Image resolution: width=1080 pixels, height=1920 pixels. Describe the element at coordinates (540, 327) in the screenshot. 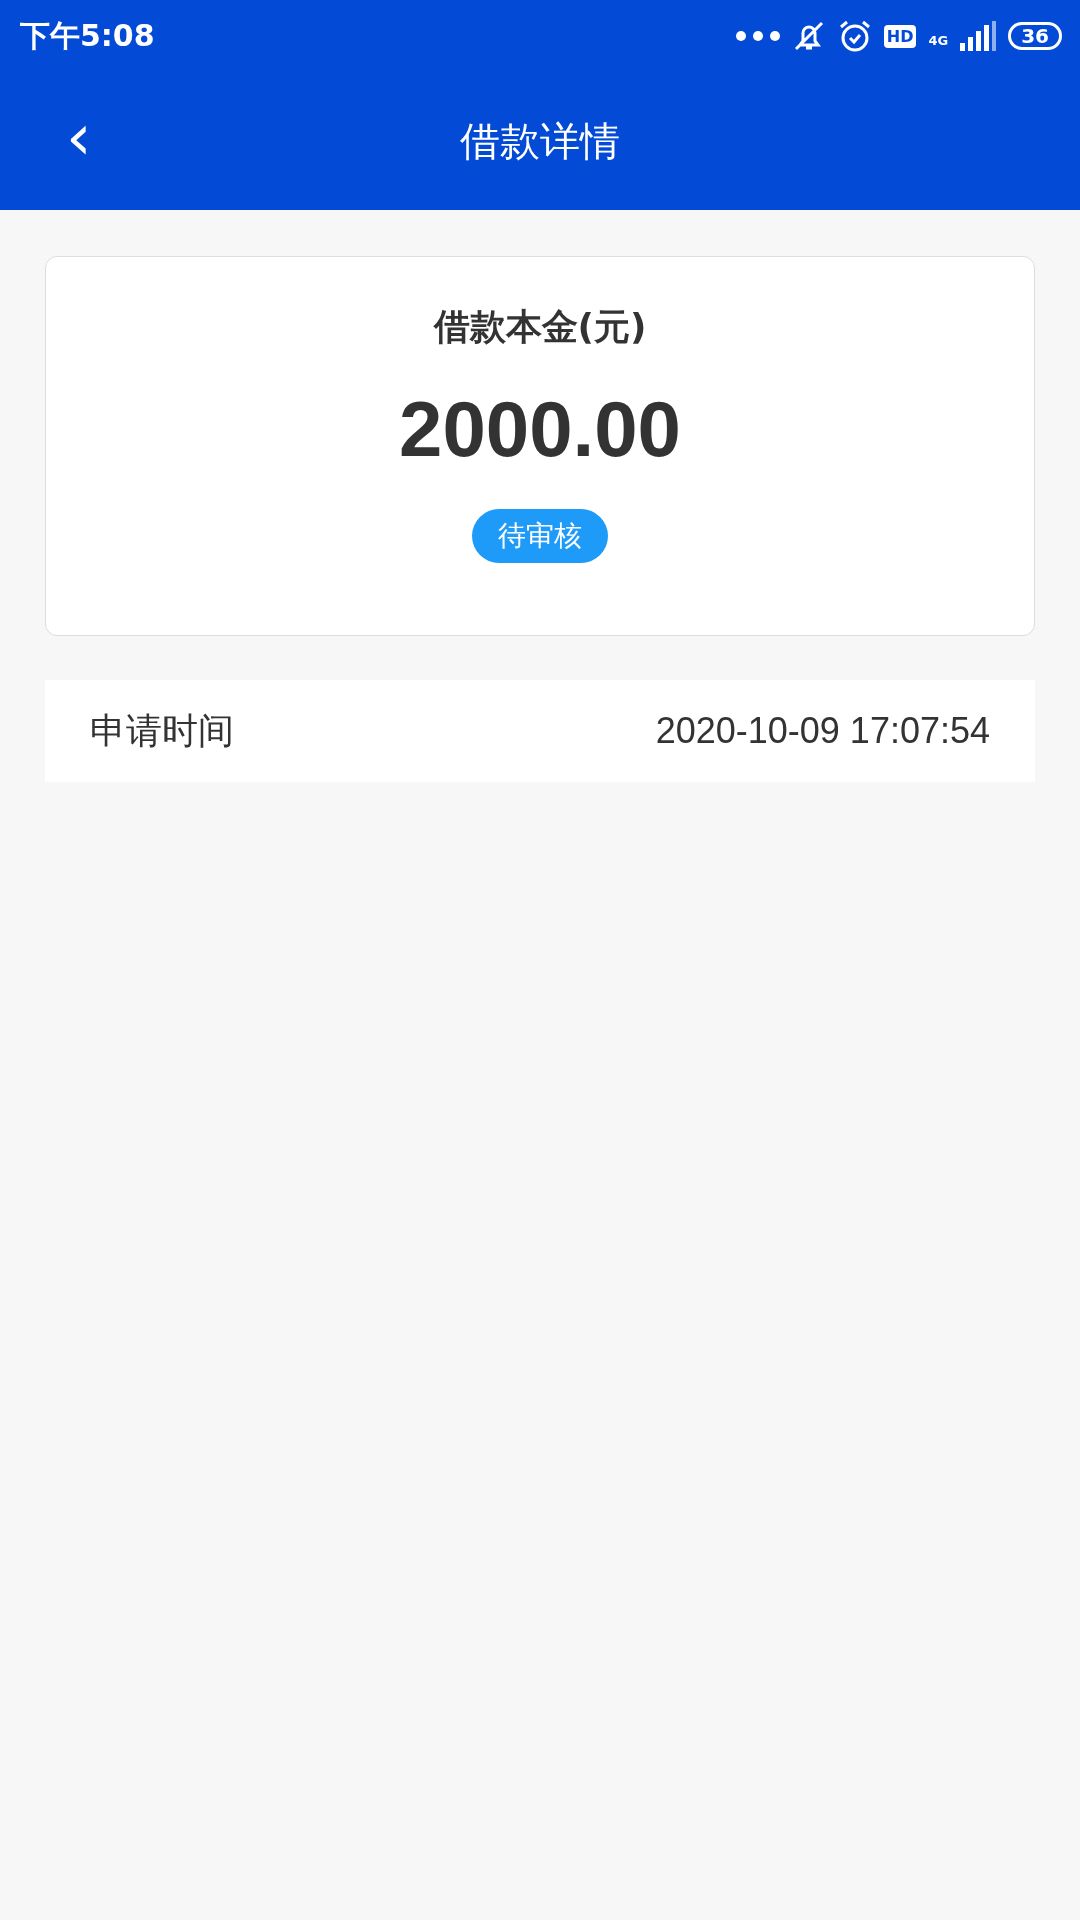

I see `amount-label: 借款本金(元)` at that location.